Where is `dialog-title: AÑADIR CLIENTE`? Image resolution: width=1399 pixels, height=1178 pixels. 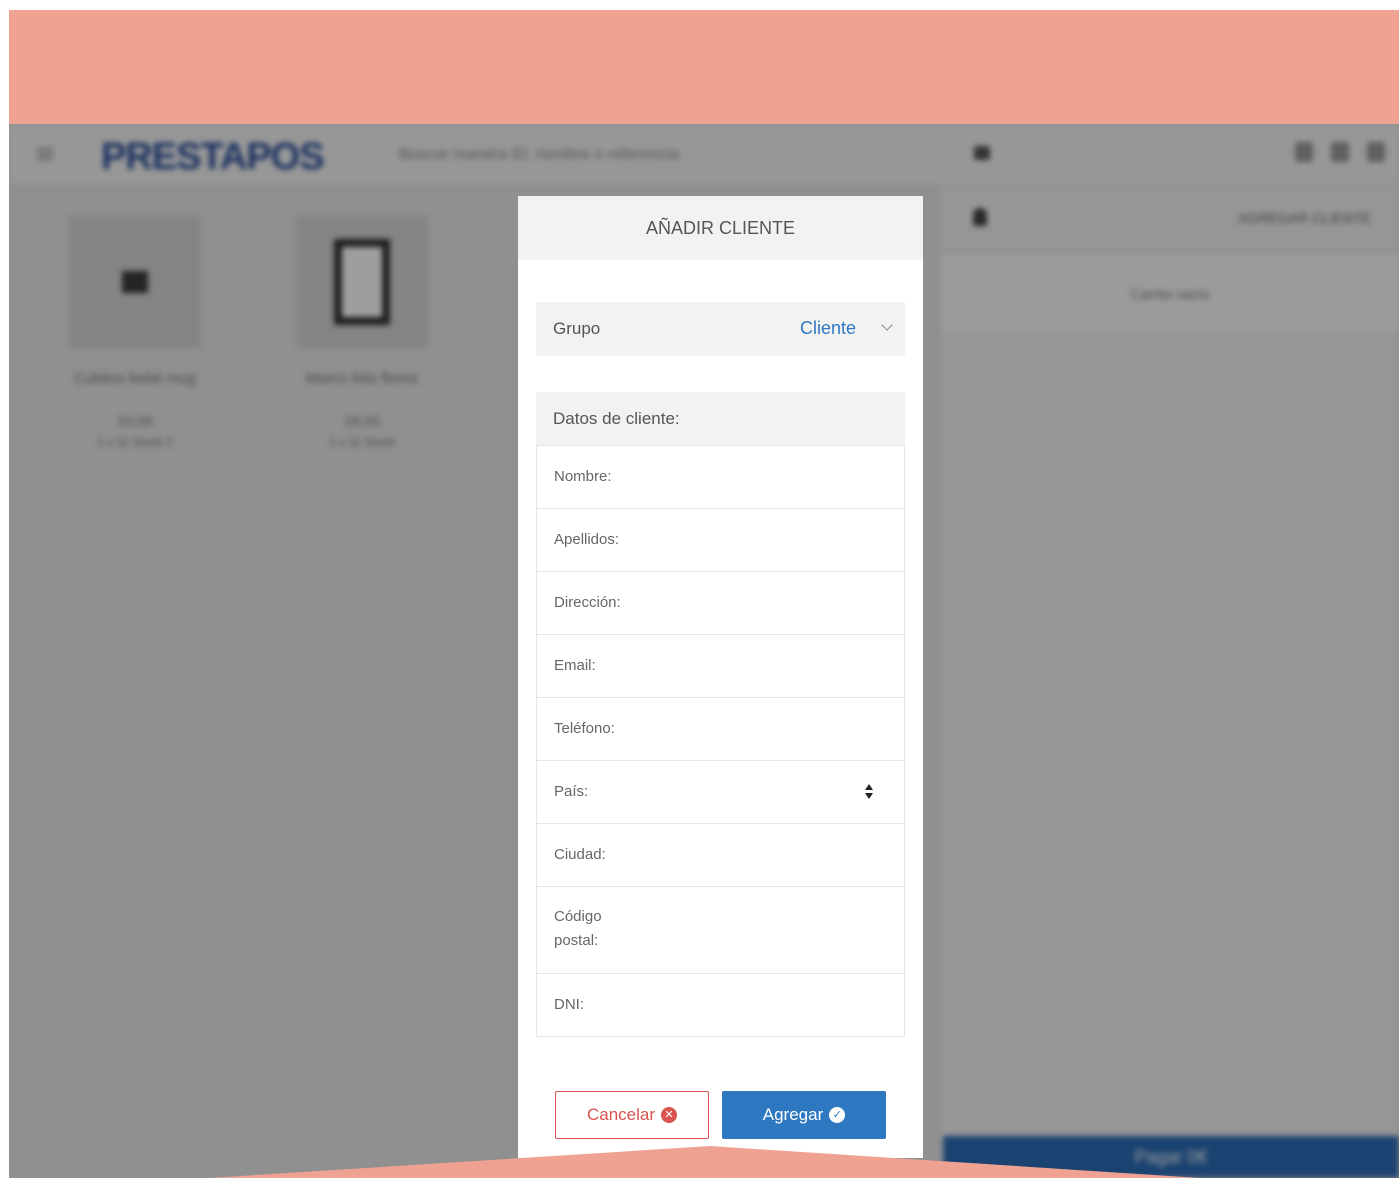
dialog-title: AÑADIR CLIENTE is located at coordinates (720, 228).